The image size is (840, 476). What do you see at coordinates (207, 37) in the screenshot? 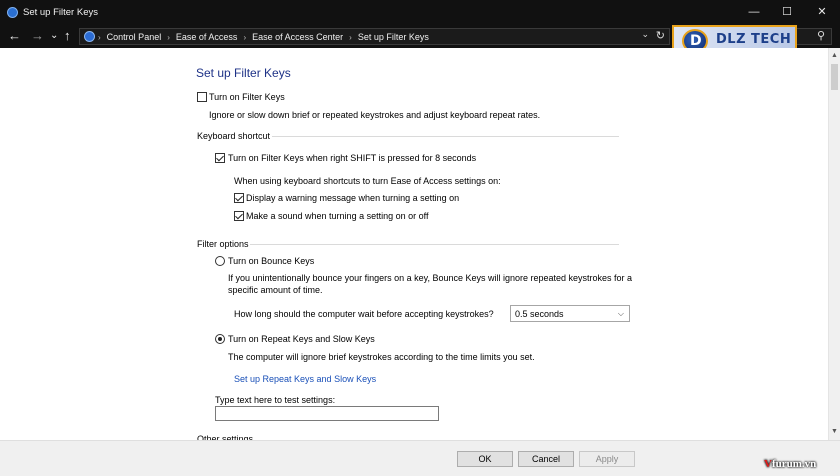
I see `breadcrumb-ease-of-access: Ease of Access` at bounding box center [207, 37].